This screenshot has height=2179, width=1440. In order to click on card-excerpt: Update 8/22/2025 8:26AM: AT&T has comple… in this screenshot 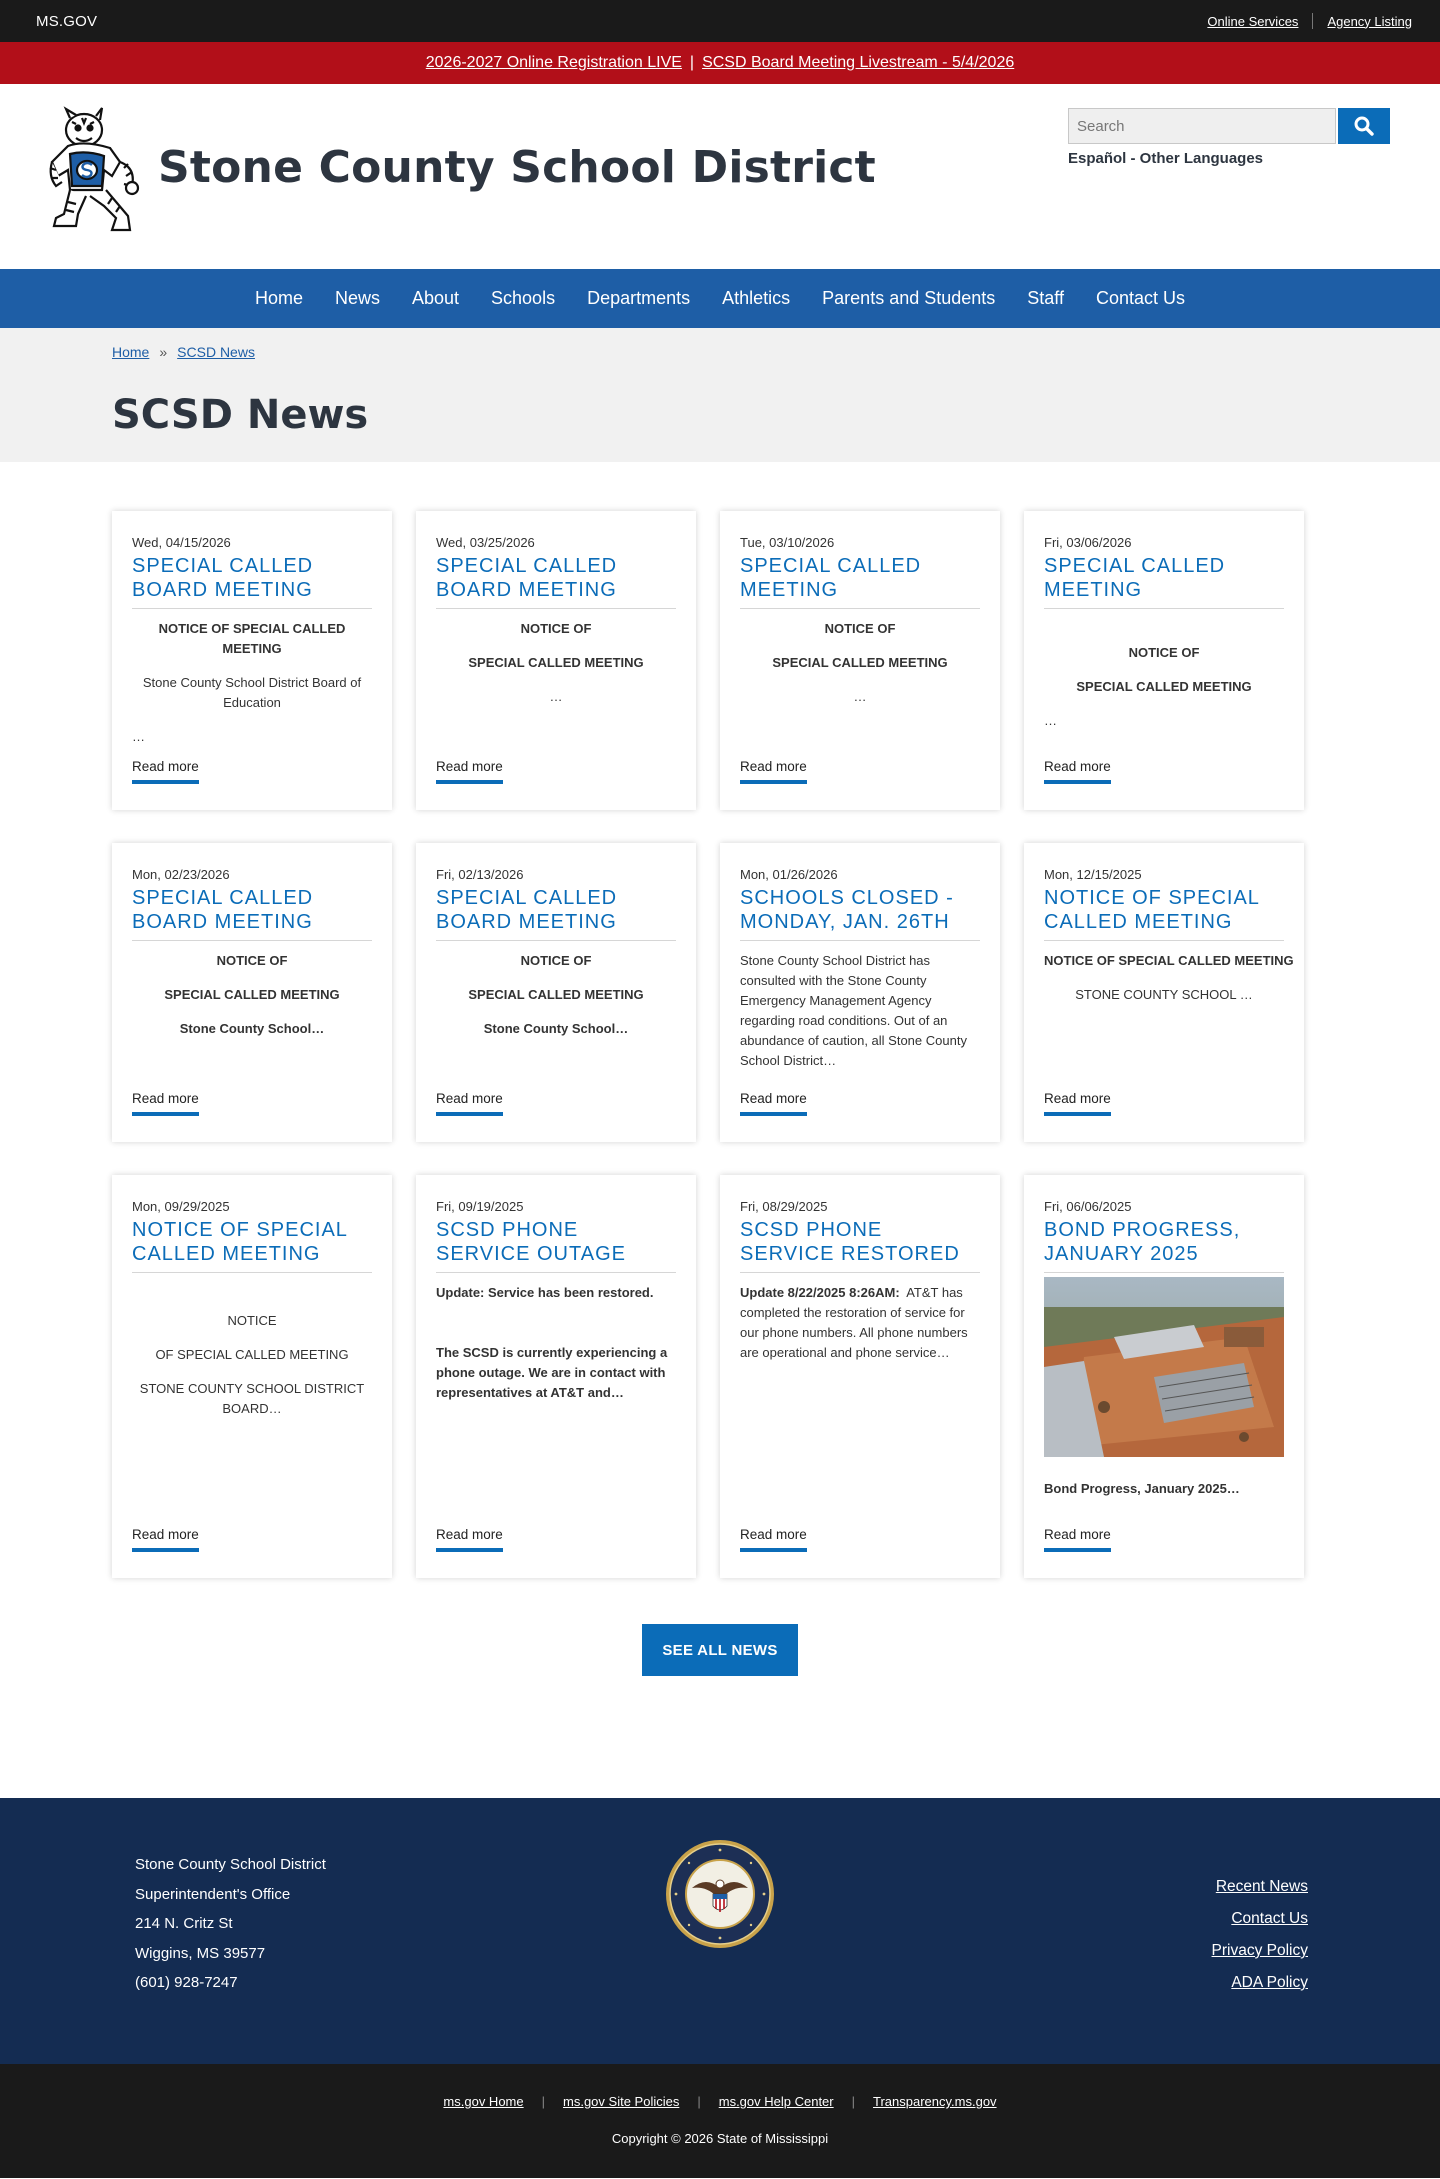, I will do `click(860, 1323)`.